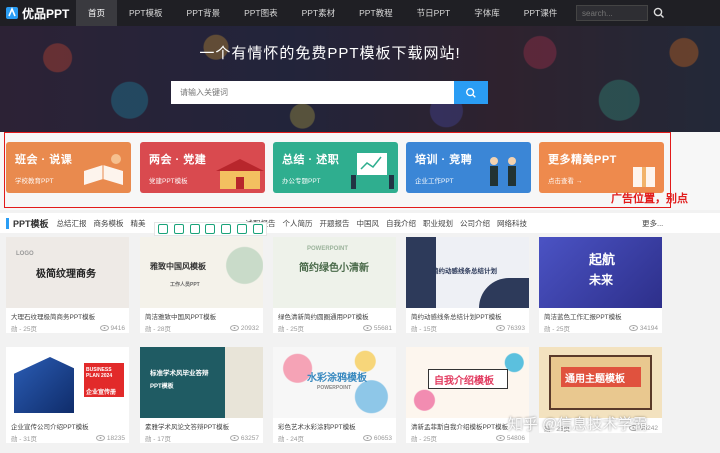 This screenshot has width=720, height=453. Describe the element at coordinates (194, 229) in the screenshot. I see `expand-tool-icon` at that location.